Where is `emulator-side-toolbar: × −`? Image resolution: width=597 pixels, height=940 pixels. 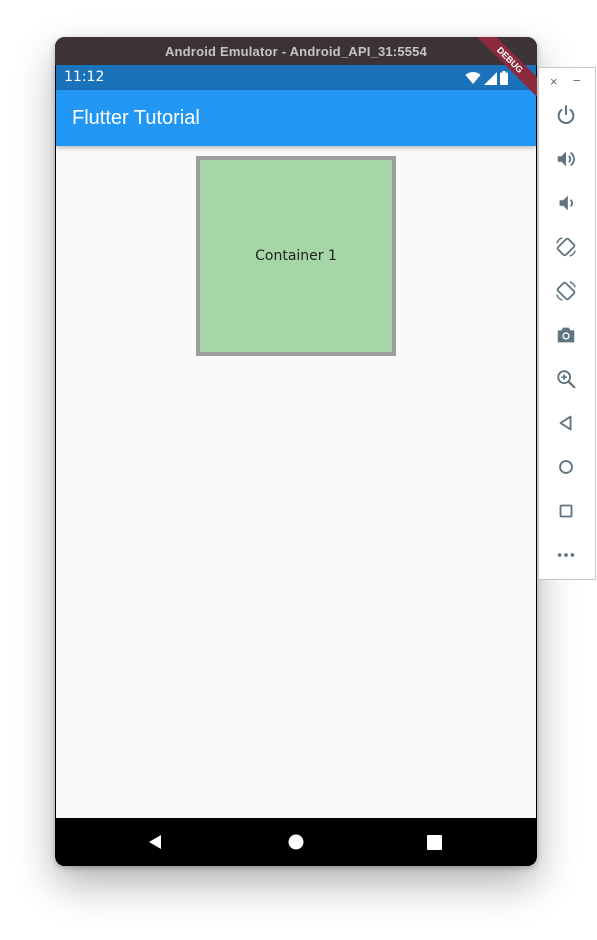 emulator-side-toolbar: × − is located at coordinates (567, 323).